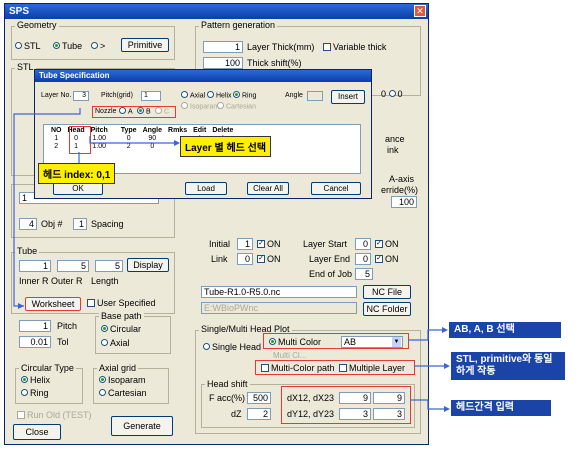 This screenshot has width=580, height=450. Describe the element at coordinates (426, 335) in the screenshot. I see `connector-ab-select` at that location.